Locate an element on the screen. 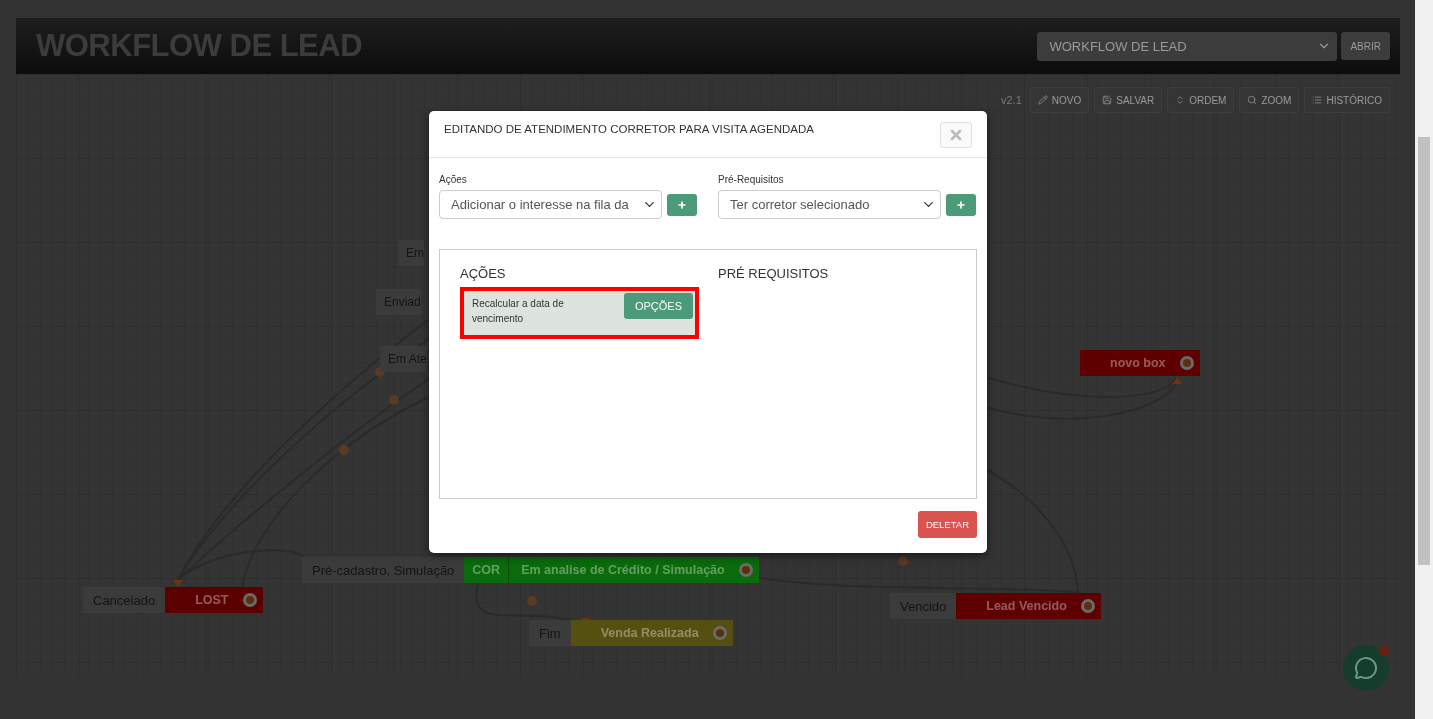  node-title: LOST is located at coordinates (212, 600).